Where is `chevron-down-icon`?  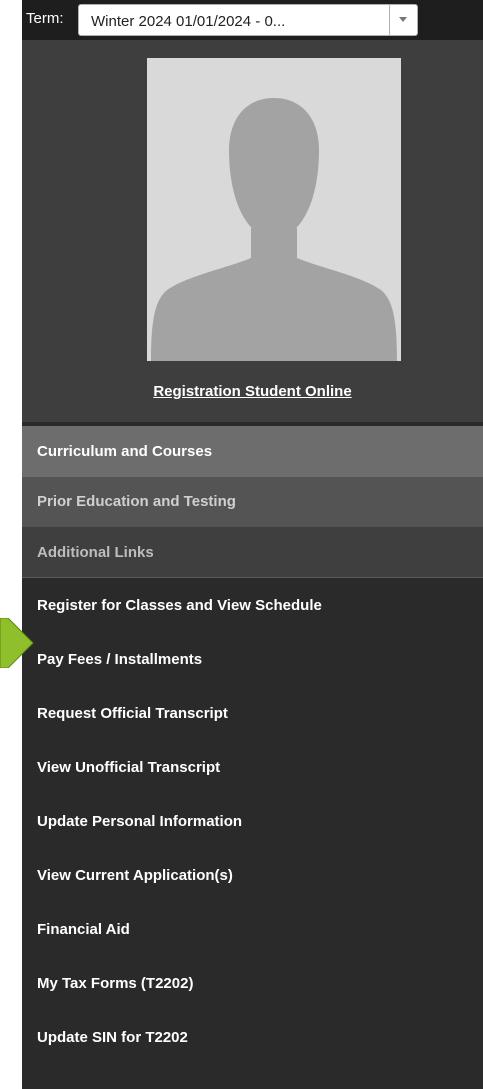 chevron-down-icon is located at coordinates (403, 19).